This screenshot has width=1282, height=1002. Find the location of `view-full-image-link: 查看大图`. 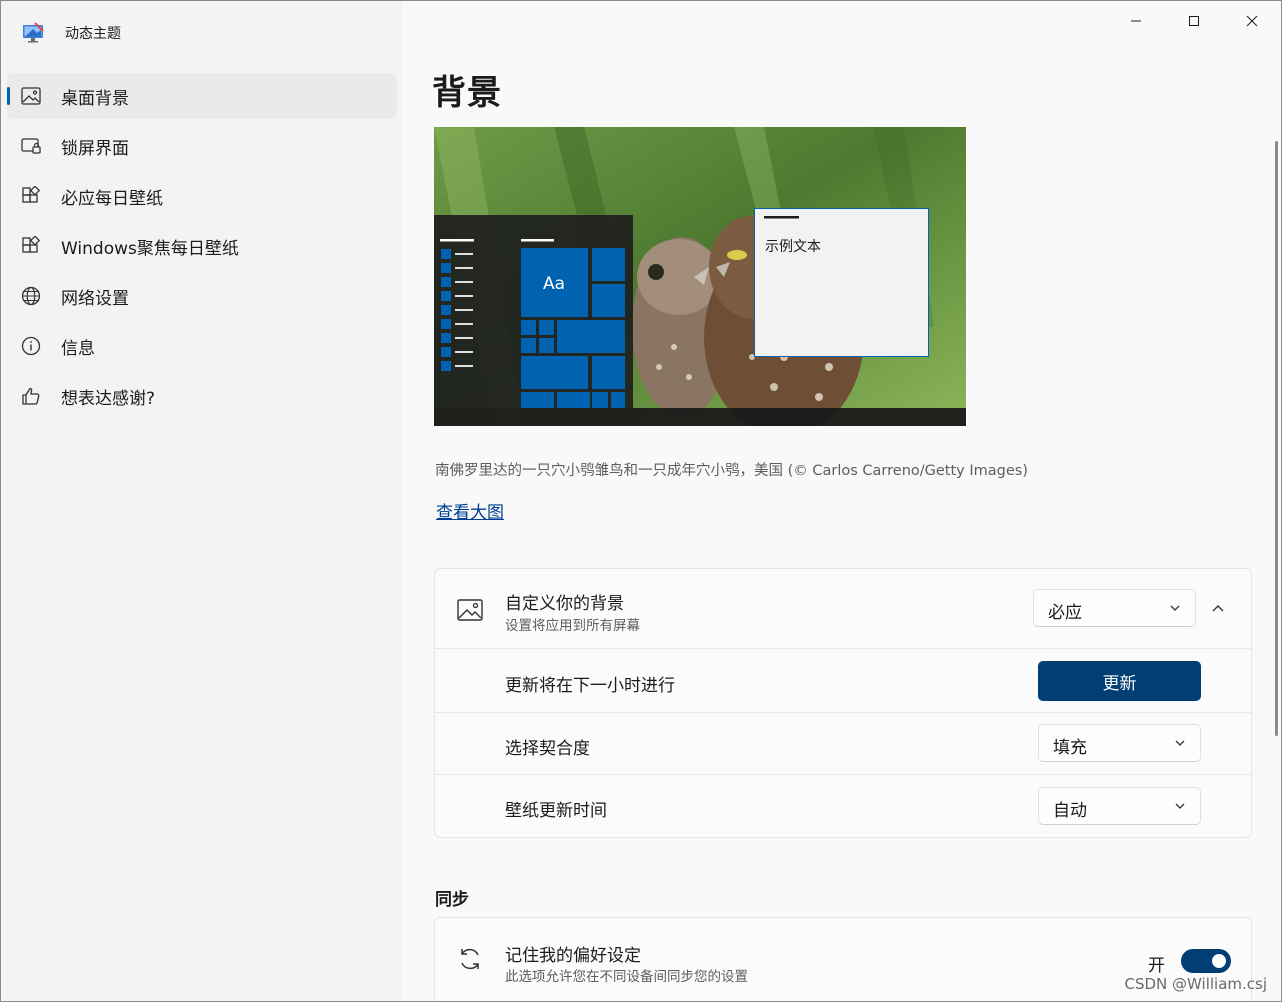

view-full-image-link: 查看大图 is located at coordinates (470, 510).